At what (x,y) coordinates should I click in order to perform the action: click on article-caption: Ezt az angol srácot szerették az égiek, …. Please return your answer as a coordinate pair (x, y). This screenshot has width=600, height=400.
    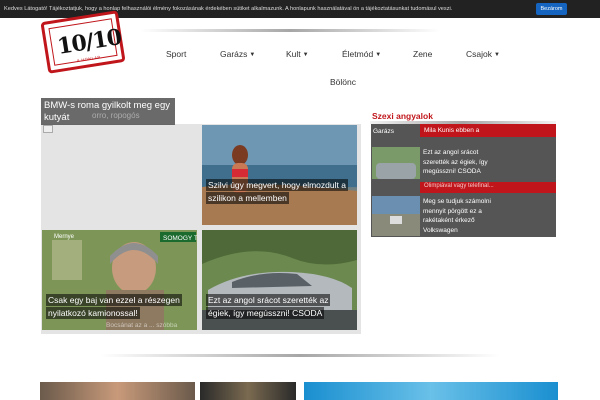
    Looking at the image, I should click on (268, 306).